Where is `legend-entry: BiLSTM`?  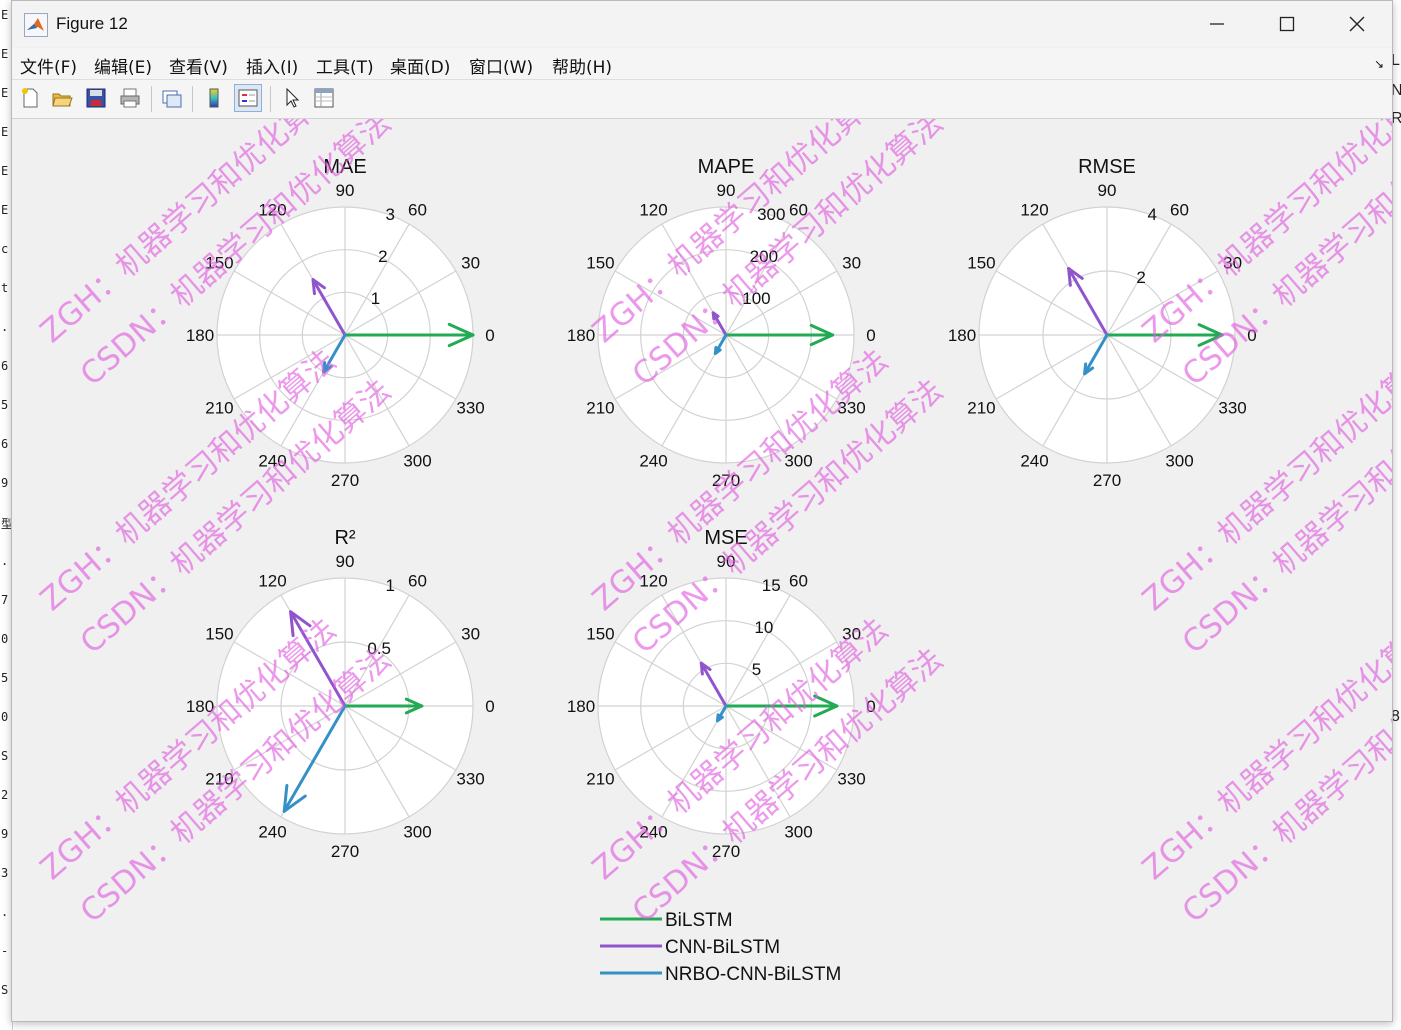
legend-entry: BiLSTM is located at coordinates (699, 920).